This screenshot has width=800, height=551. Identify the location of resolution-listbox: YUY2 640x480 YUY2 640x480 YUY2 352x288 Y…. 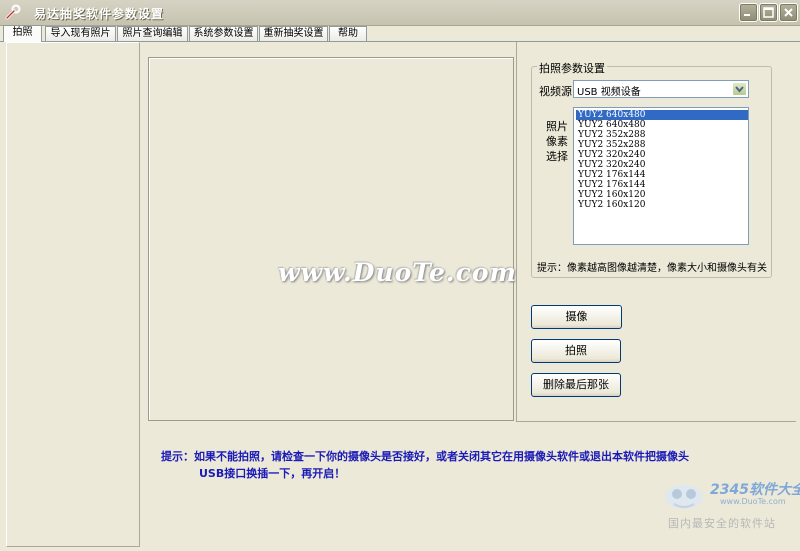
(661, 176).